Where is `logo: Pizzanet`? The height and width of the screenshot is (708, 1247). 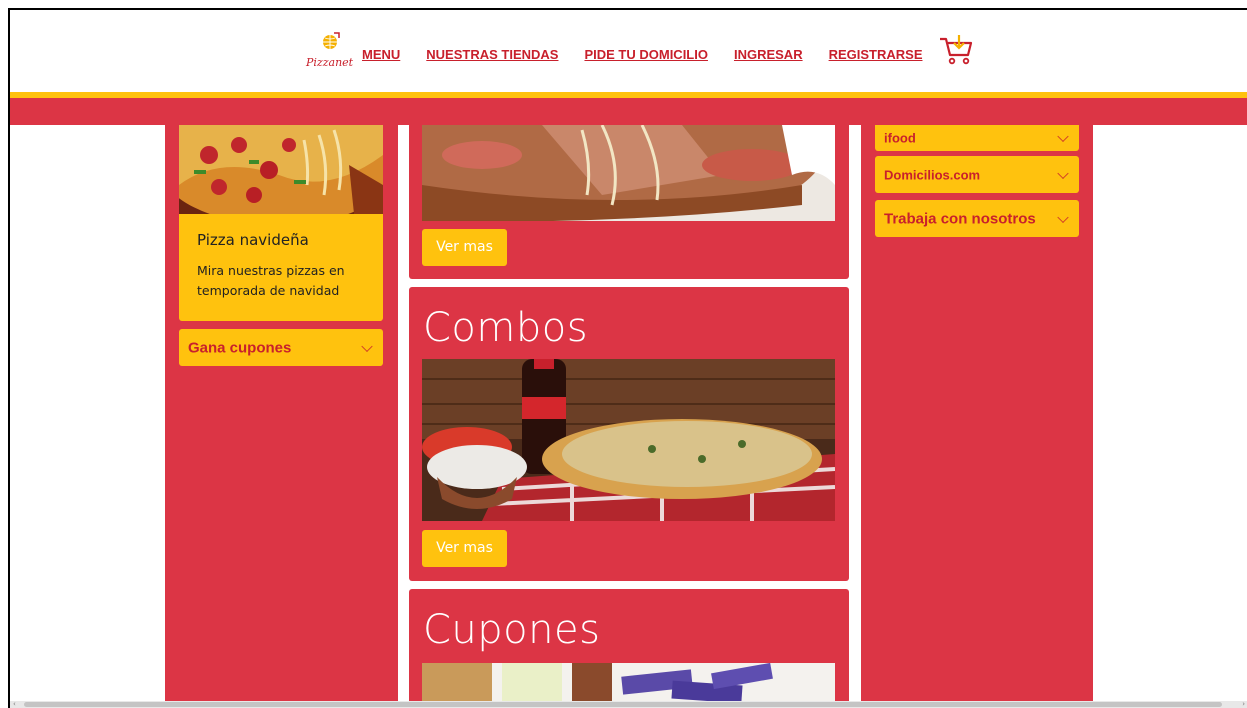
logo: Pizzanet is located at coordinates (329, 54).